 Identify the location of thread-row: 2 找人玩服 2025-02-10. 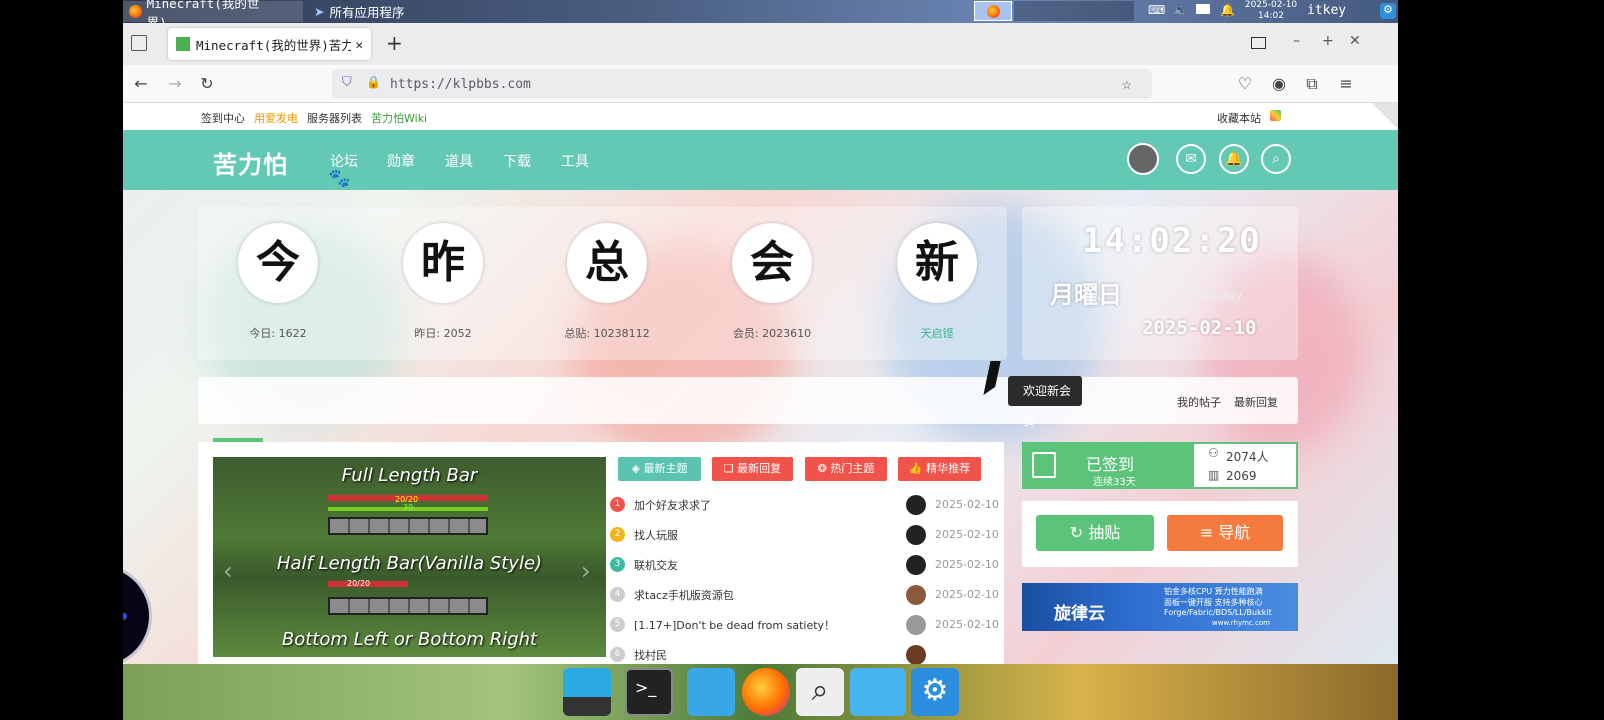
(805, 534).